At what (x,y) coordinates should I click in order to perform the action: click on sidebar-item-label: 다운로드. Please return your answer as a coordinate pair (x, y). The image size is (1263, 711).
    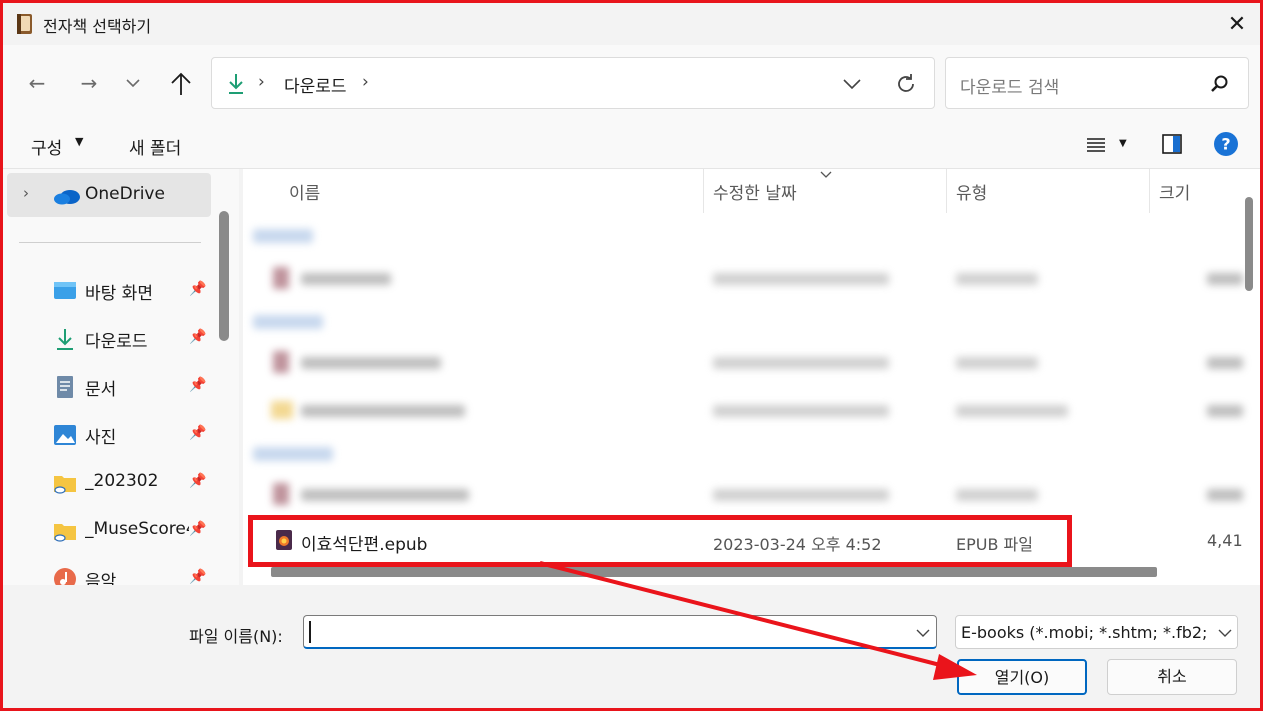
    Looking at the image, I should click on (116, 342).